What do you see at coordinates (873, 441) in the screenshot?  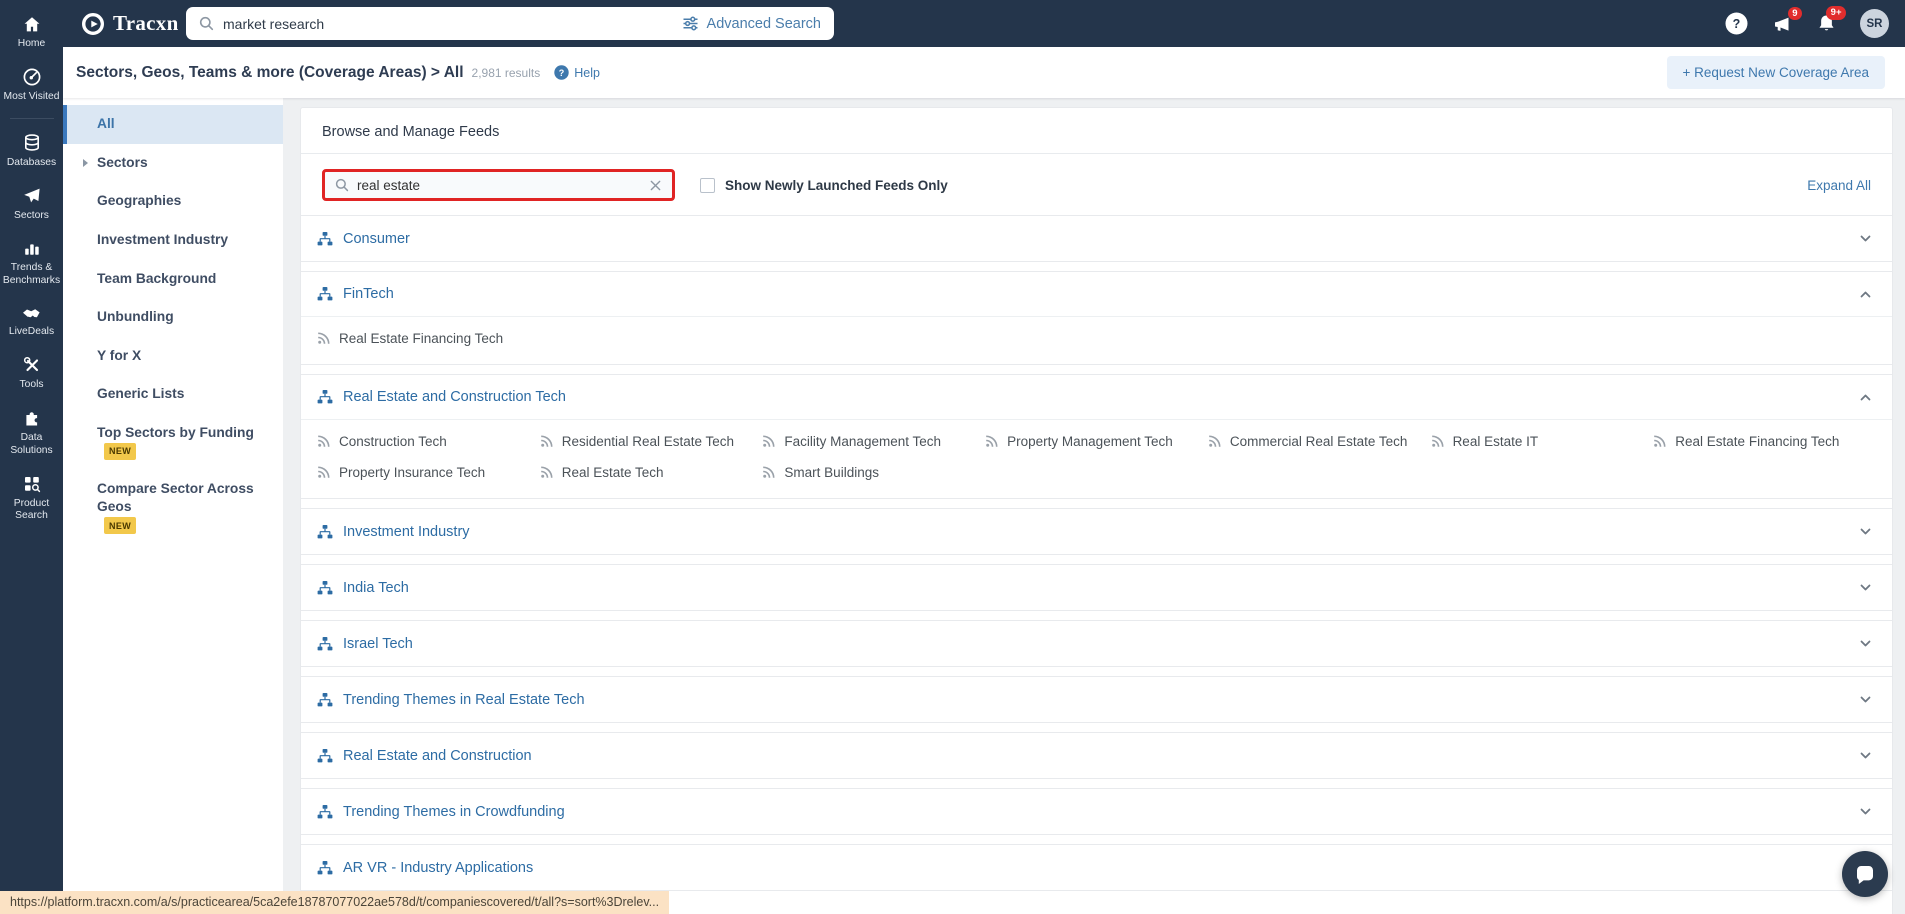 I see `feed-item: Facility Management Tech` at bounding box center [873, 441].